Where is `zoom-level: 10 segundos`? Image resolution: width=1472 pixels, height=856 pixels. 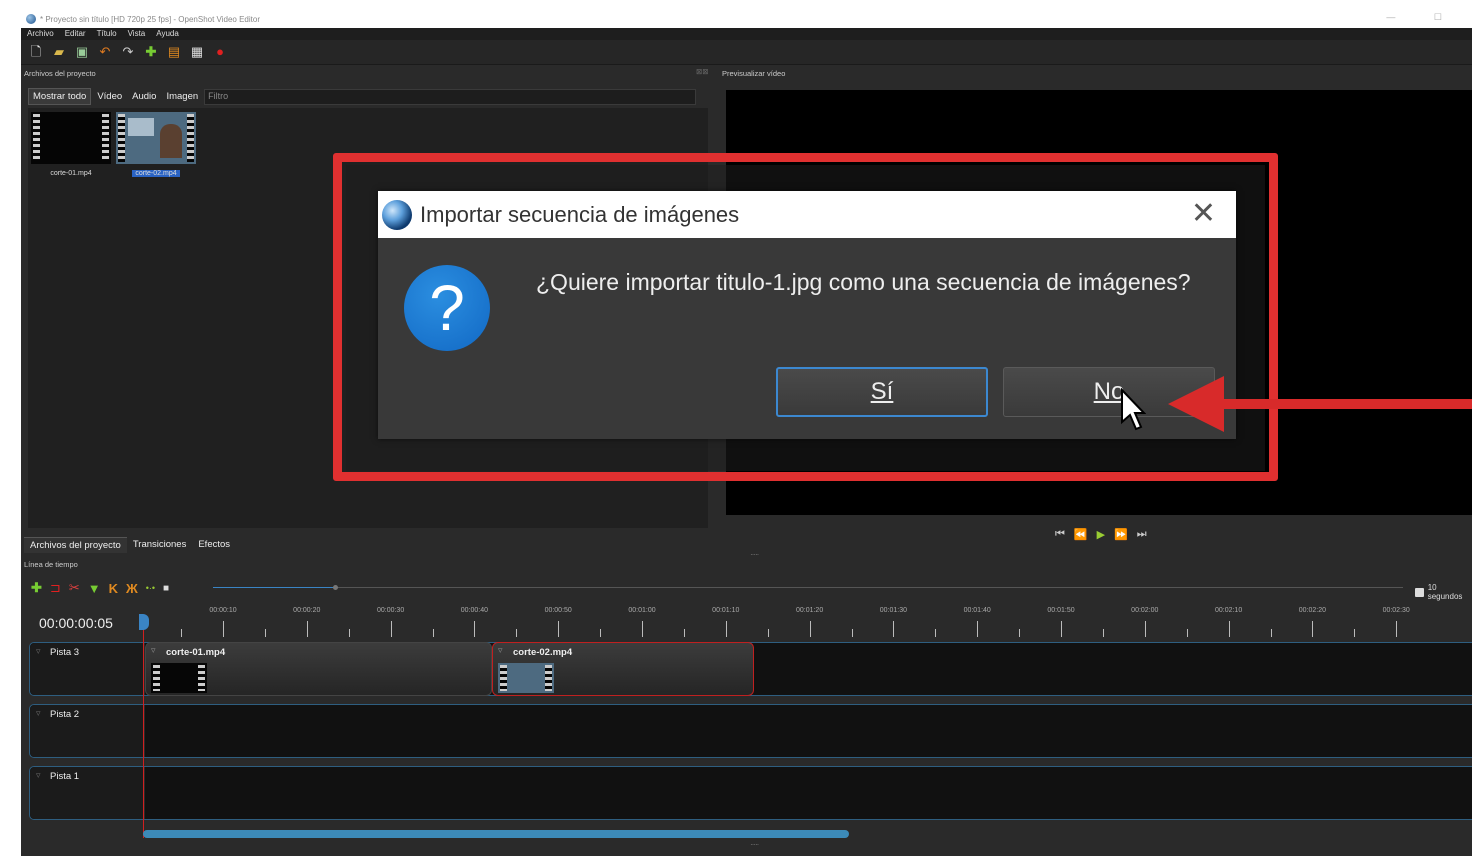 zoom-level: 10 segundos is located at coordinates (1443, 592).